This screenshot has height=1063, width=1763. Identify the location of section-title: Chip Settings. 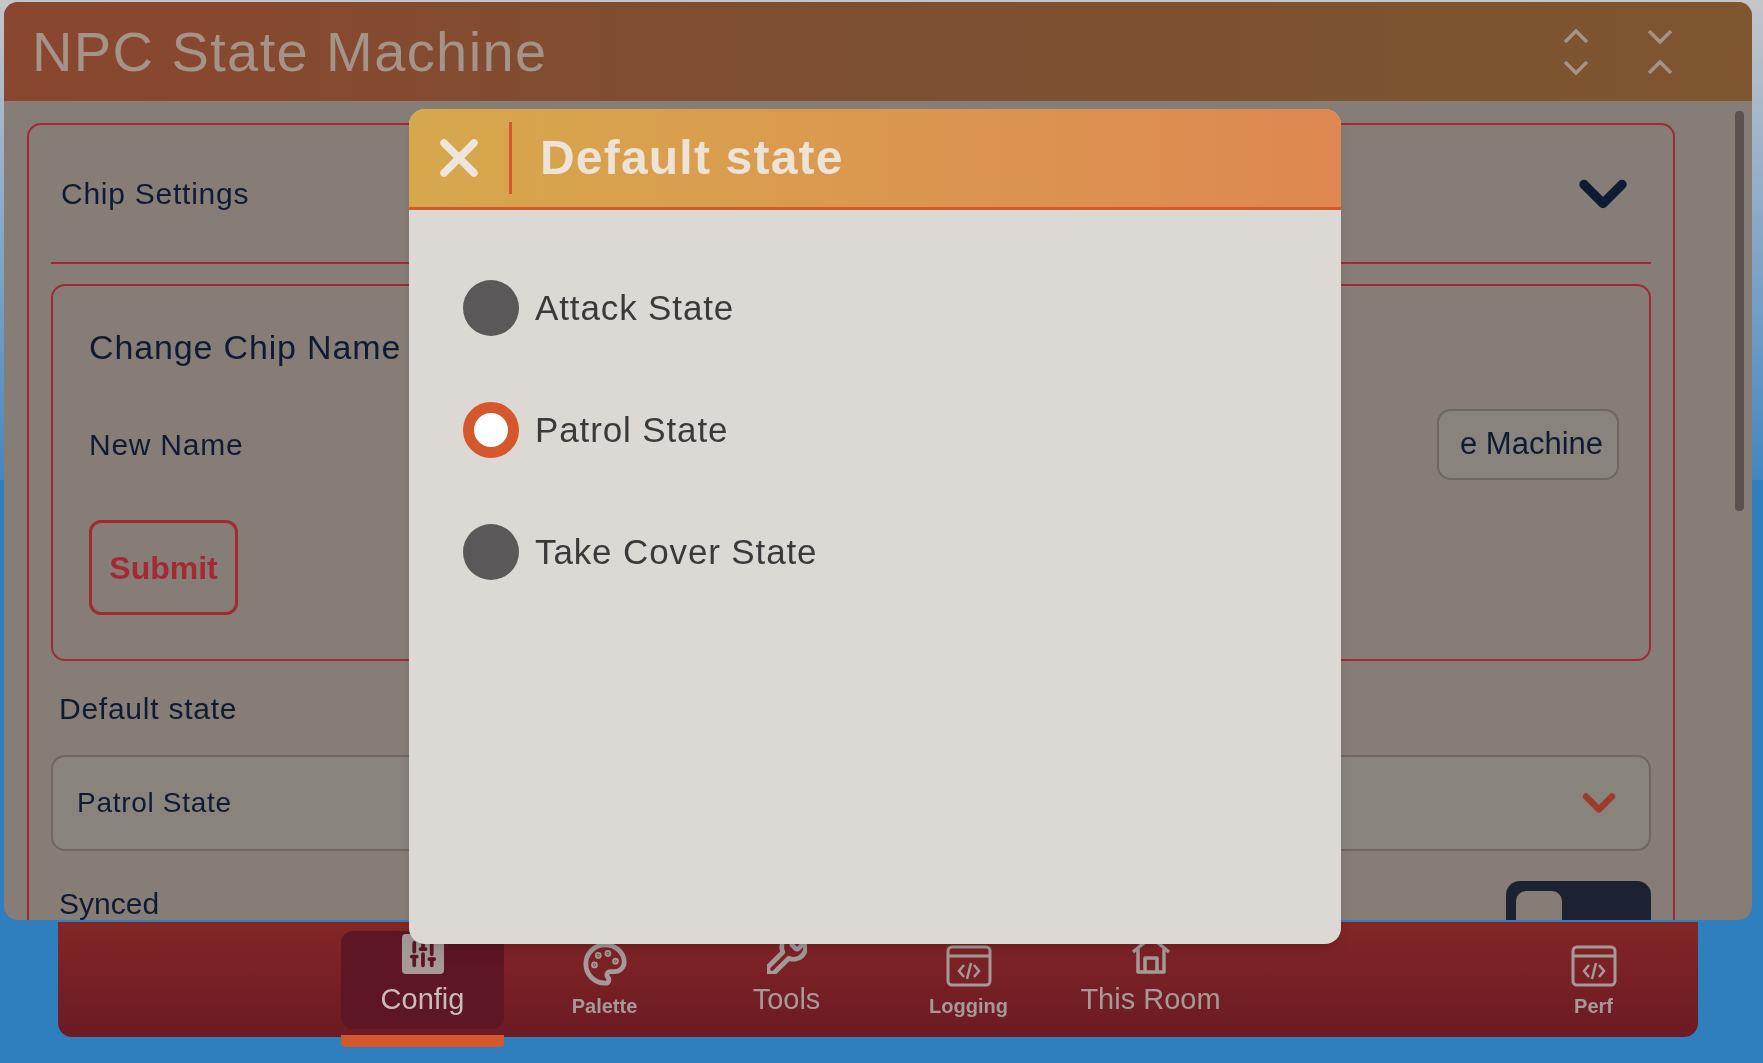
(155, 194).